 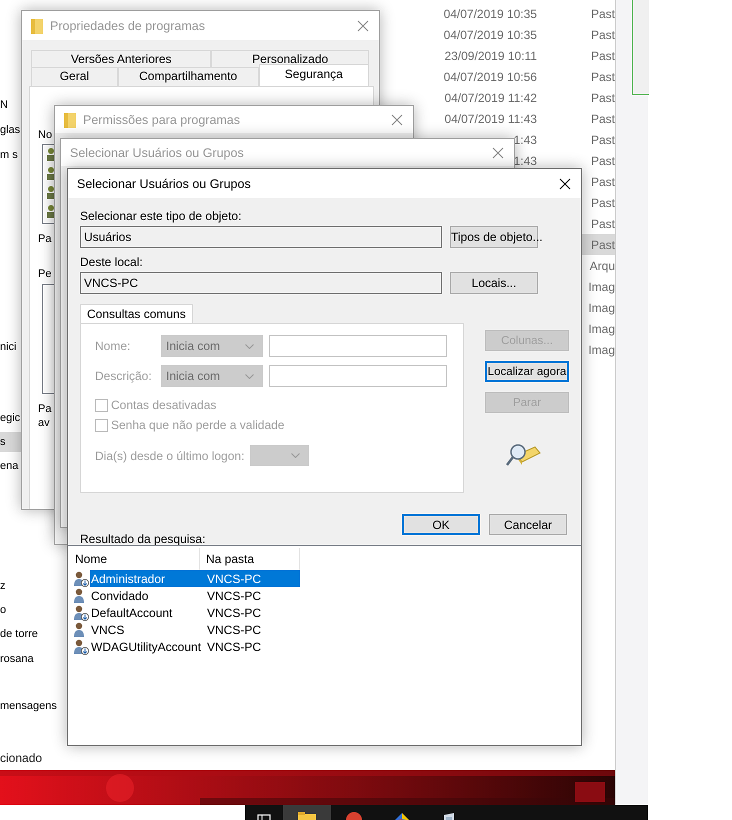 I want to click on results-label: Resultado da pesquisa:, so click(x=143, y=539).